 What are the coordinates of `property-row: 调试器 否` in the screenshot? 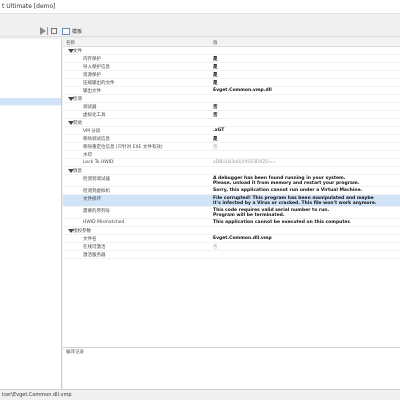 It's located at (231, 107).